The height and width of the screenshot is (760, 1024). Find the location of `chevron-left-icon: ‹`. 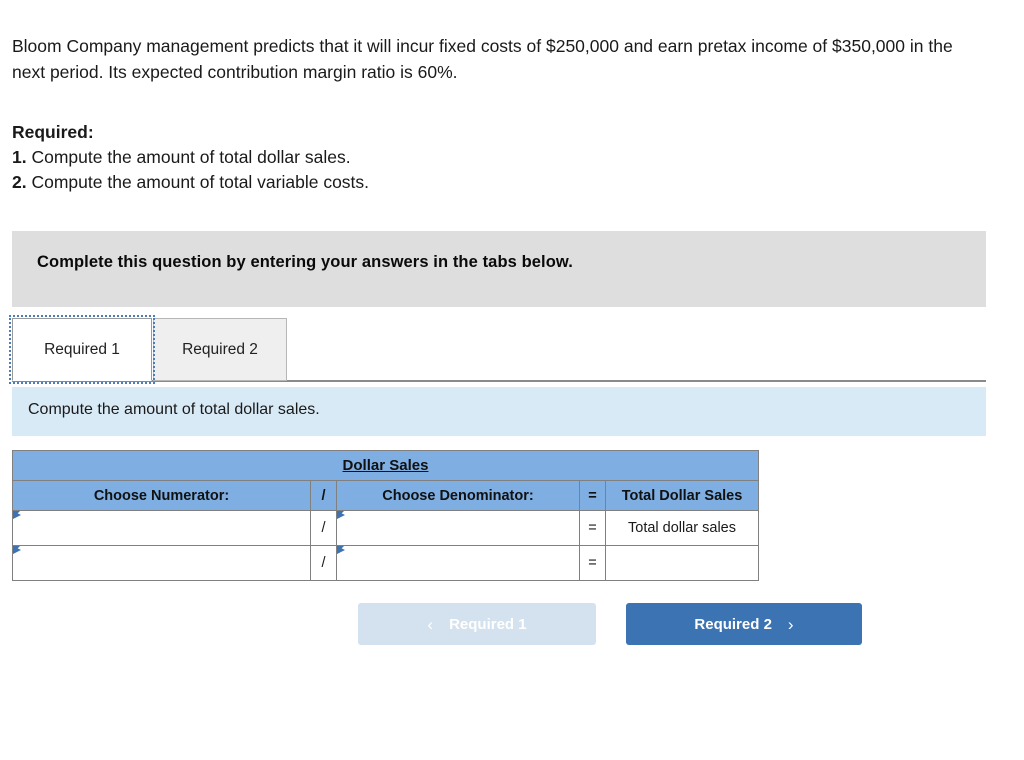

chevron-left-icon: ‹ is located at coordinates (430, 624).